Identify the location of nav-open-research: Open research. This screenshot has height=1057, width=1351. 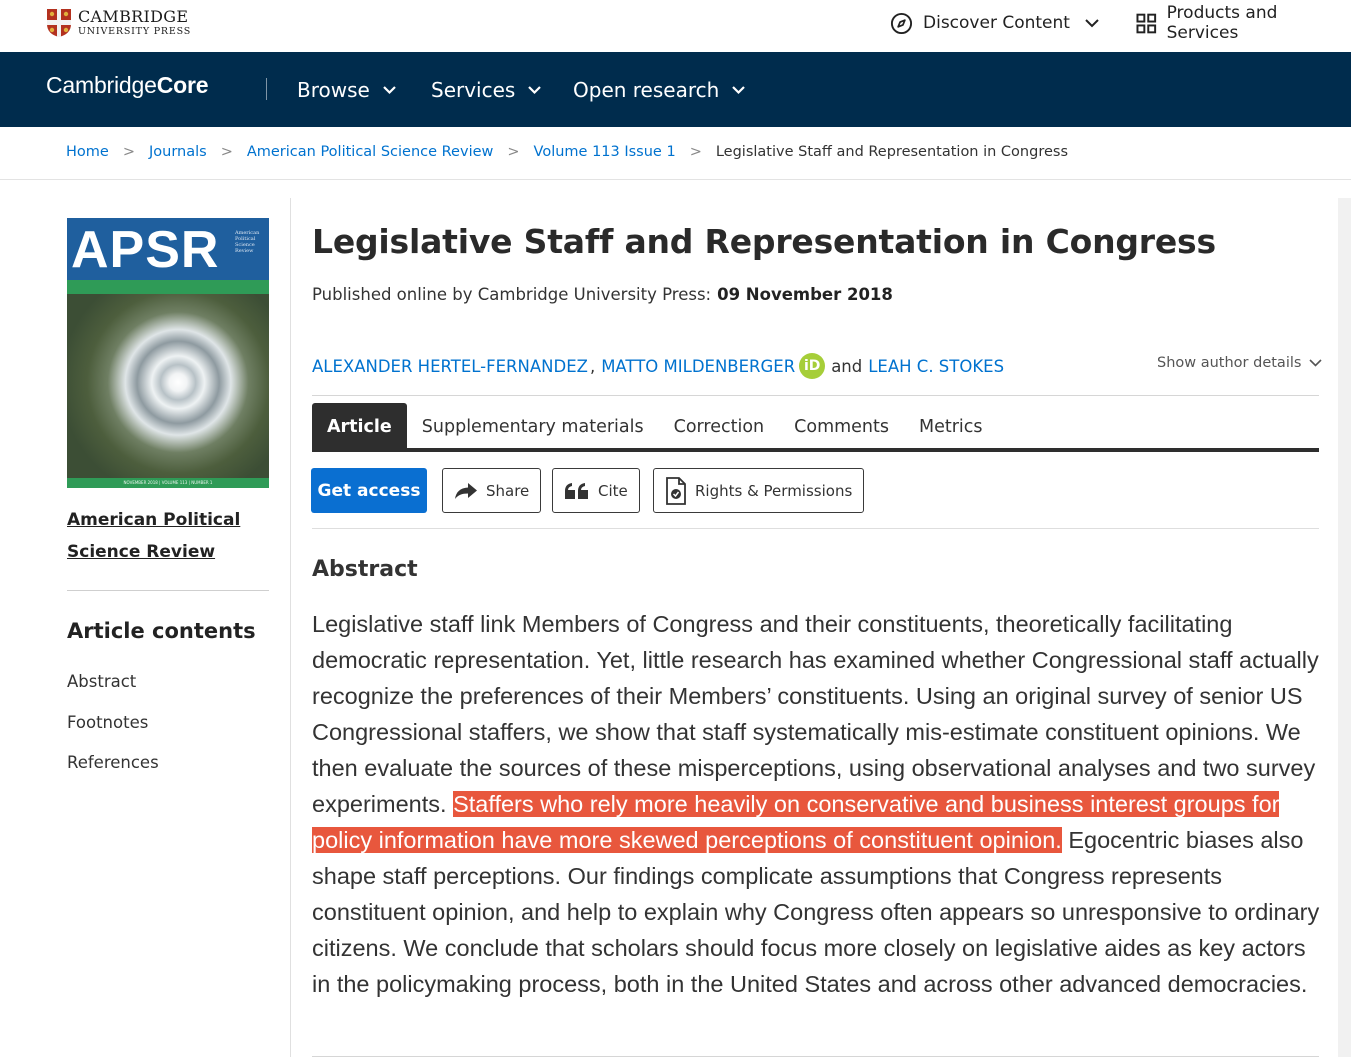
(659, 89).